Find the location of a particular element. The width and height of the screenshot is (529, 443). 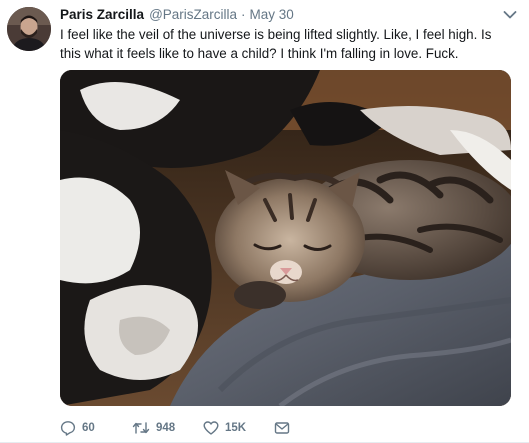

retweet-icon is located at coordinates (141, 428).